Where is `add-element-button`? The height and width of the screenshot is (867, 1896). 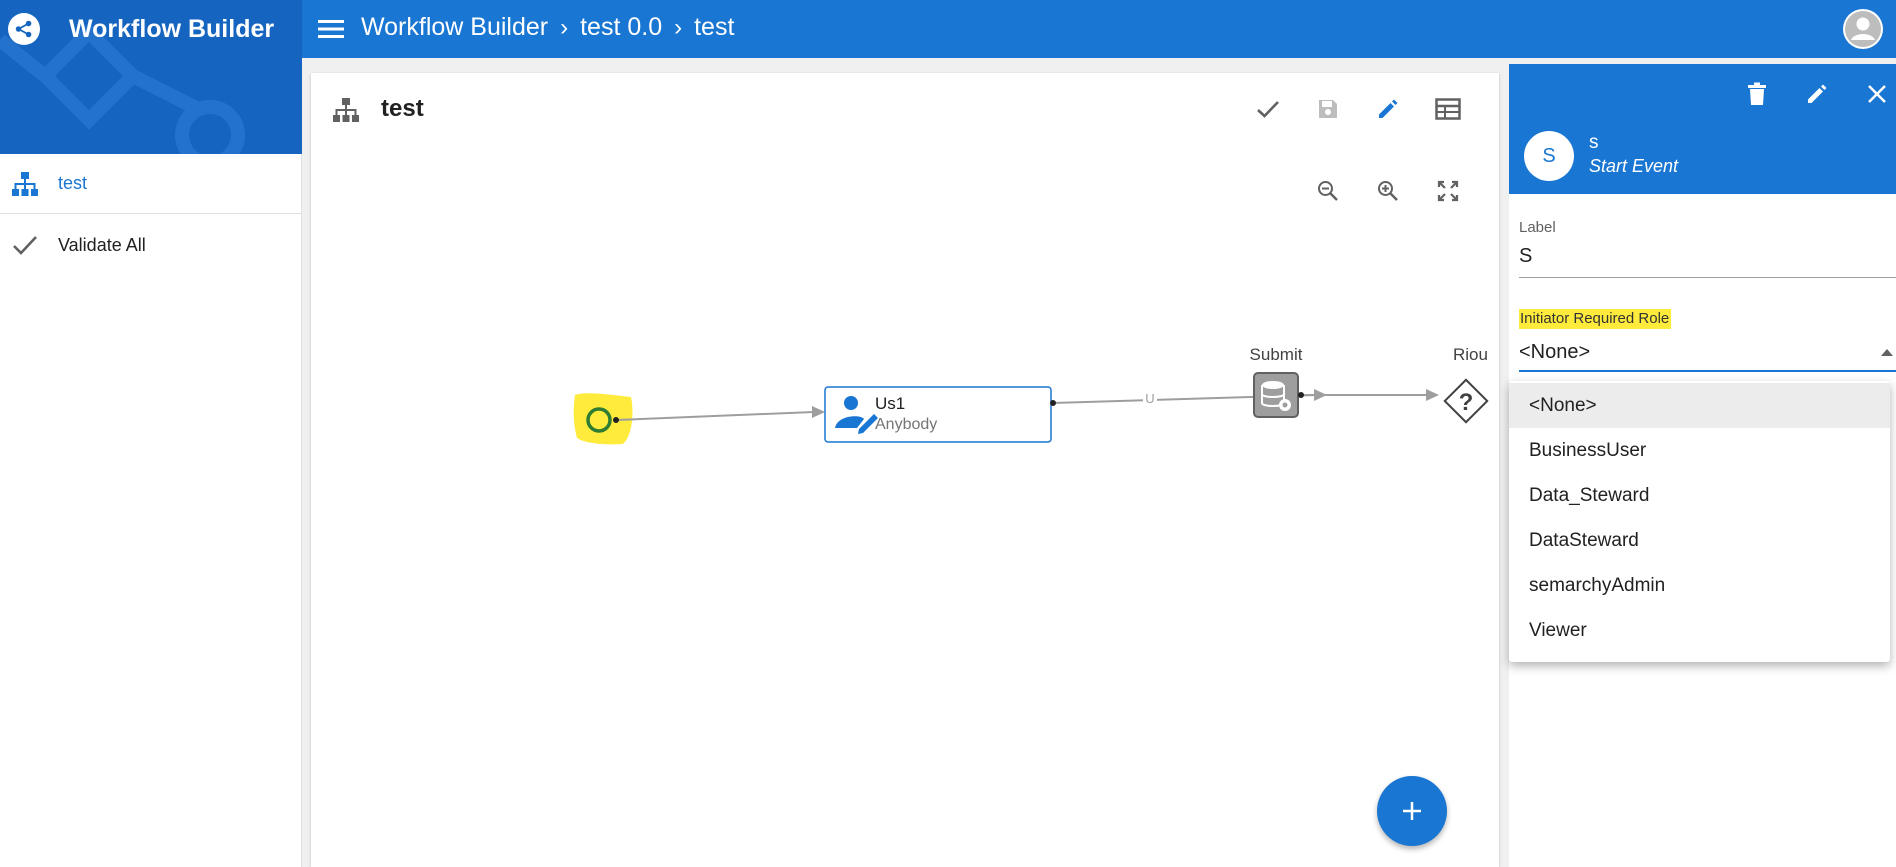 add-element-button is located at coordinates (1412, 811).